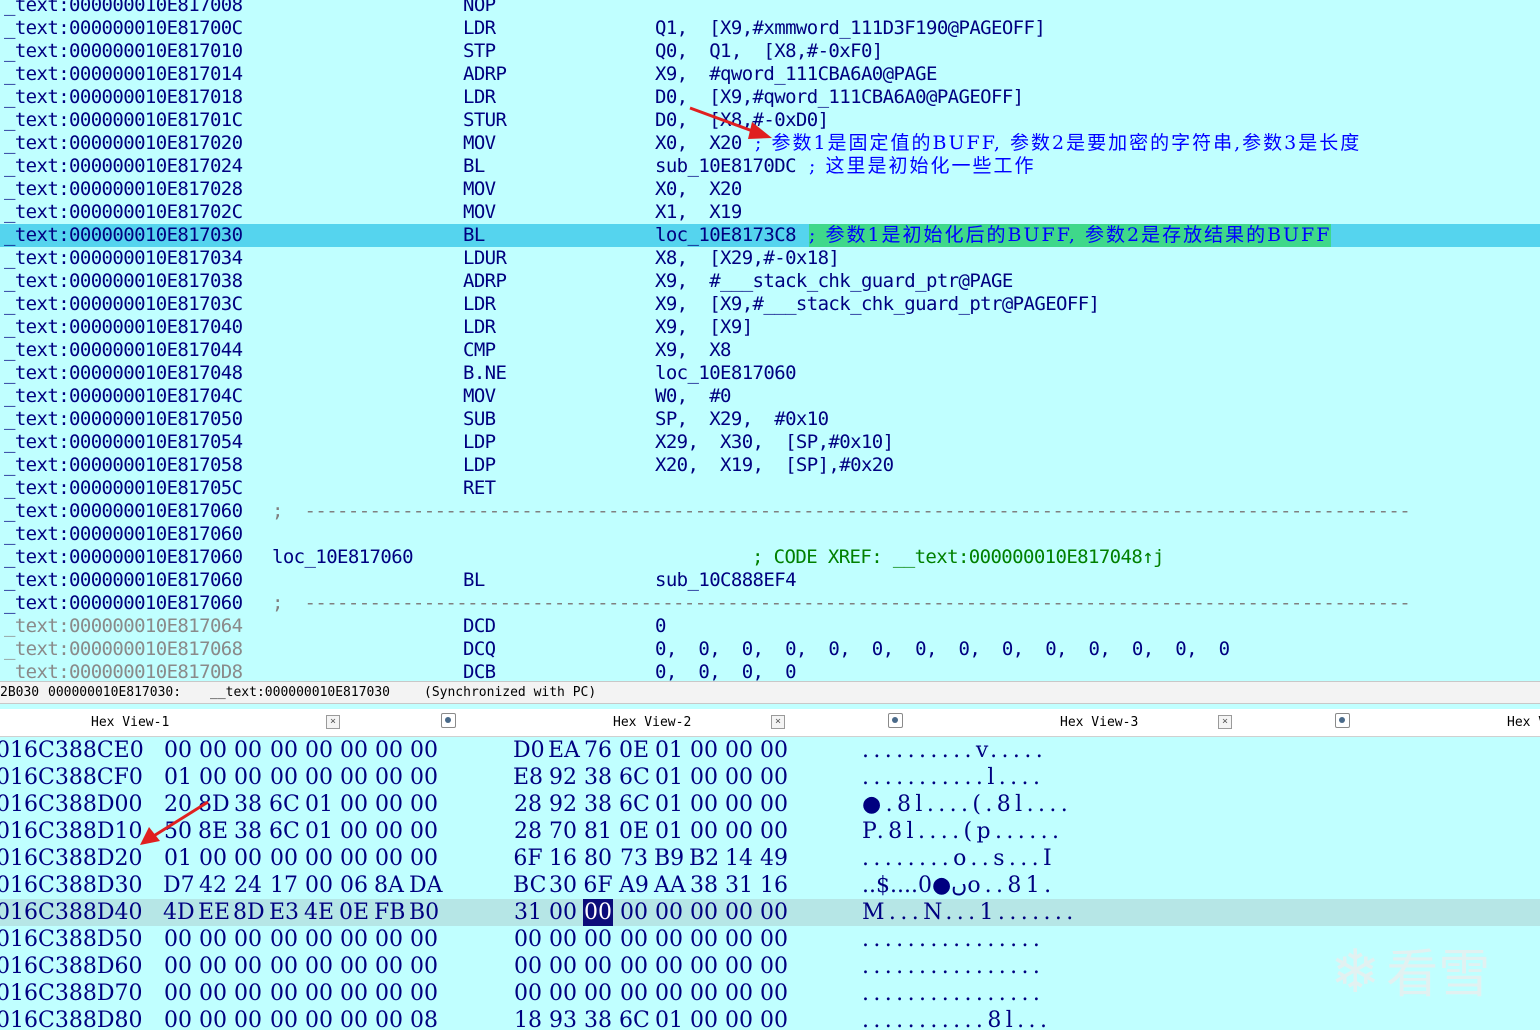 Image resolution: width=1540 pixels, height=1030 pixels. Describe the element at coordinates (424, 912) in the screenshot. I see `hex-byte: B0` at that location.